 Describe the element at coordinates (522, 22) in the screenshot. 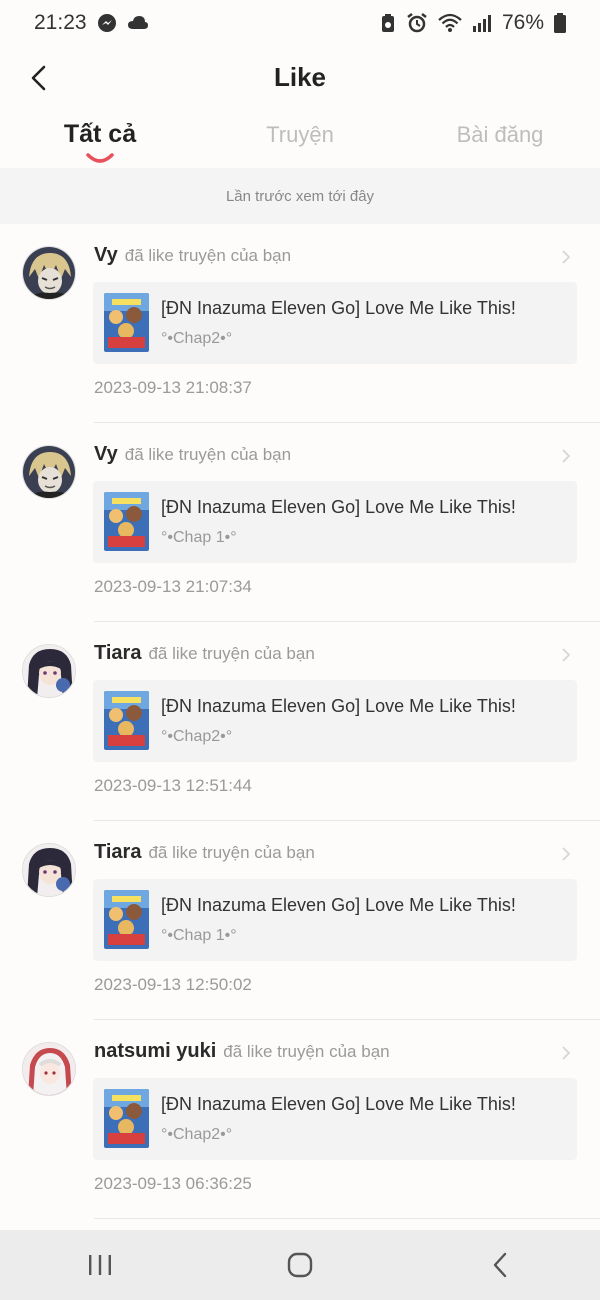

I see `battery-percent: 76%` at that location.